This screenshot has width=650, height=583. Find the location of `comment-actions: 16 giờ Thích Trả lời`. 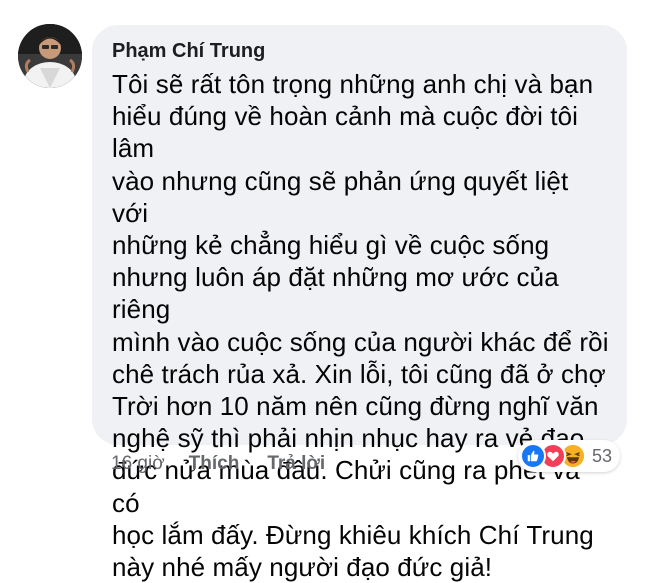

comment-actions: 16 giờ Thích Trả lời is located at coordinates (232, 464).